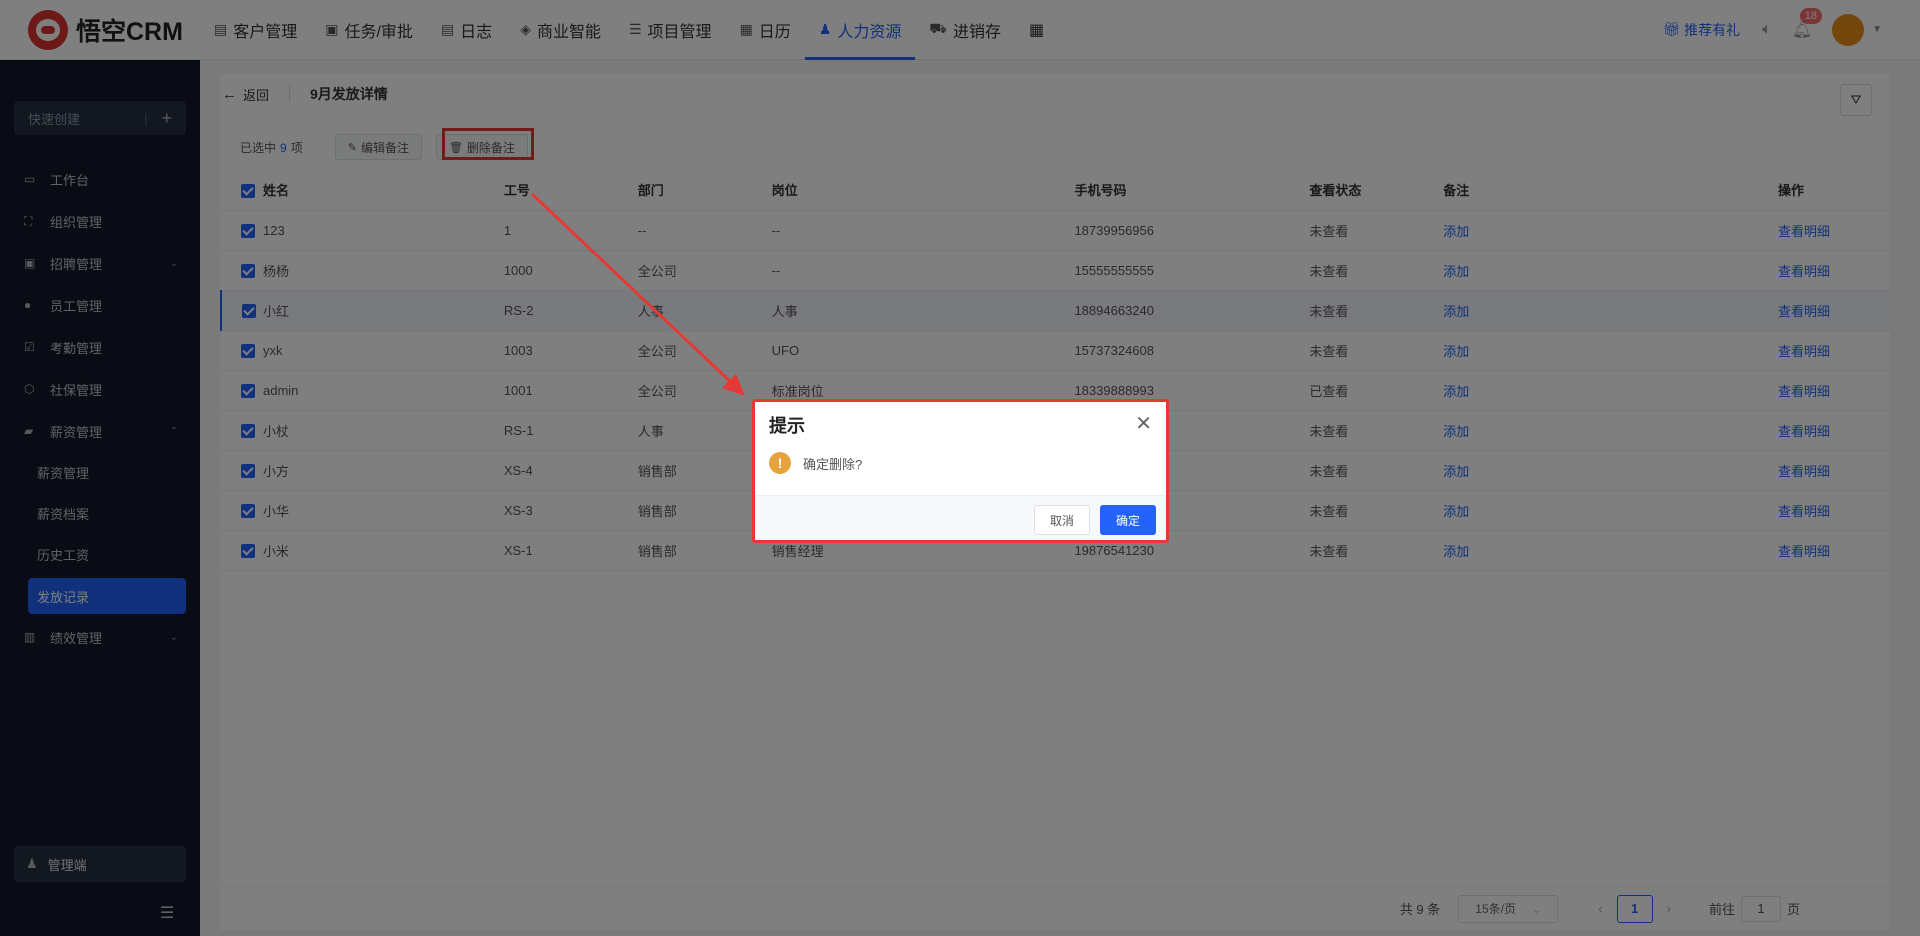 The width and height of the screenshot is (1920, 936). What do you see at coordinates (1128, 520) in the screenshot?
I see `confirm-button: 确定` at bounding box center [1128, 520].